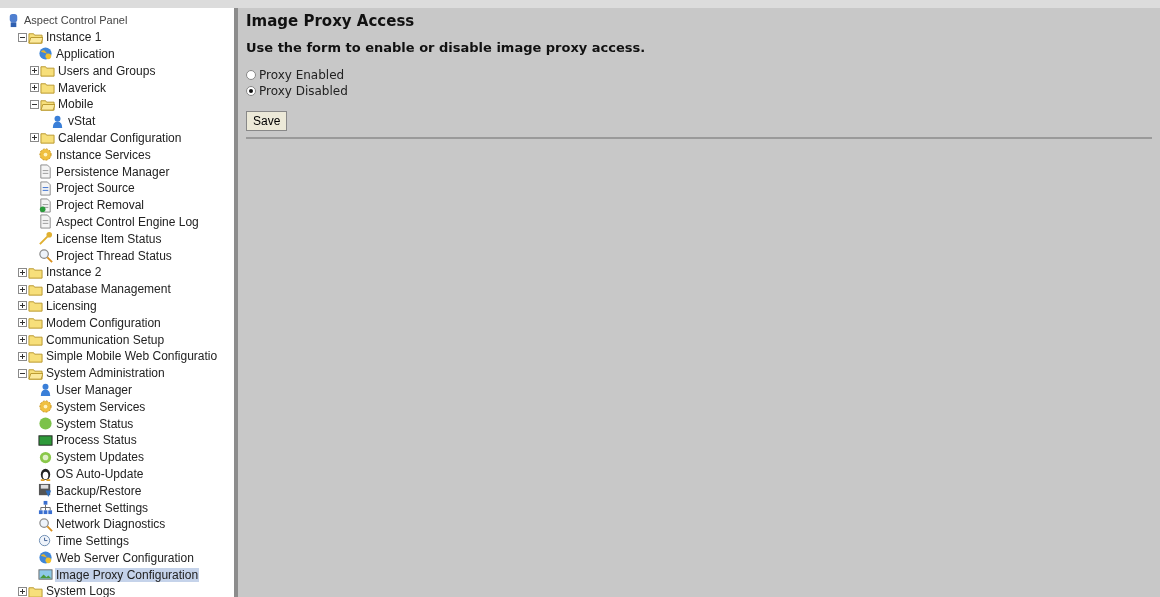 This screenshot has width=1160, height=597. What do you see at coordinates (45, 575) in the screenshot?
I see `image-icon` at bounding box center [45, 575].